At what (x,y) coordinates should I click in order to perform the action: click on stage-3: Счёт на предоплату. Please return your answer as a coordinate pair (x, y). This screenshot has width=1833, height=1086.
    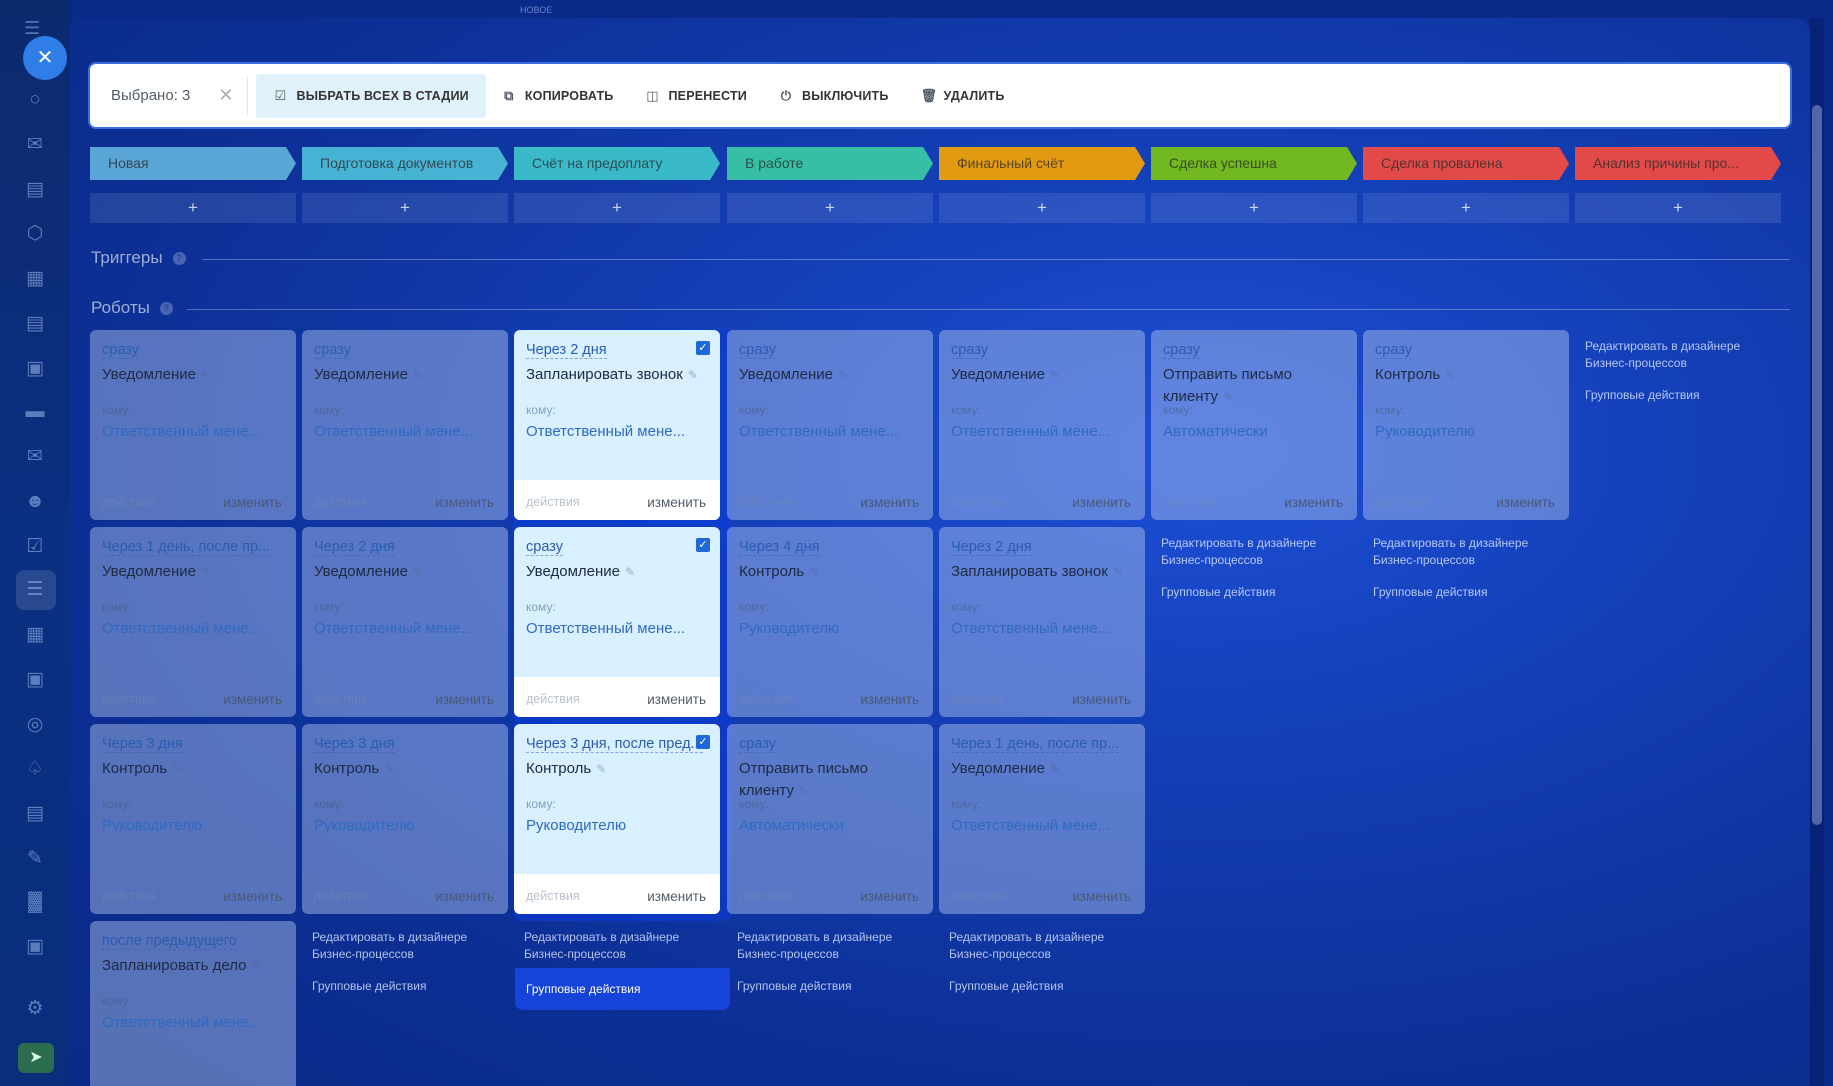
    Looking at the image, I should click on (617, 163).